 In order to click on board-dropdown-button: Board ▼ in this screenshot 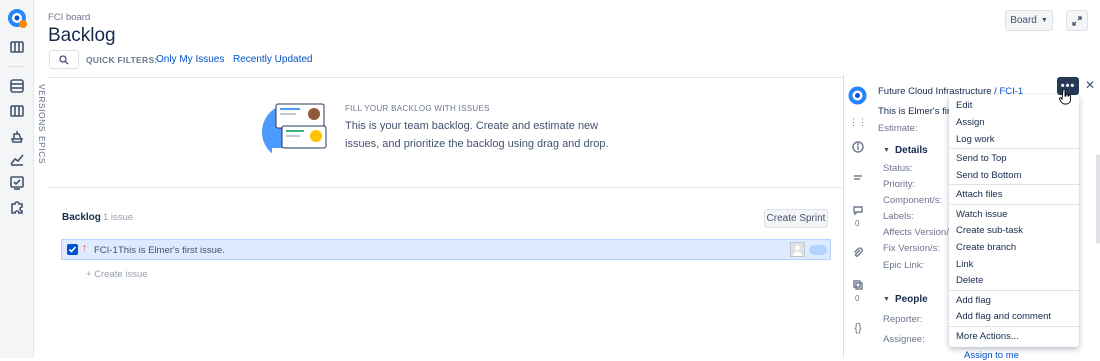, I will do `click(1029, 20)`.